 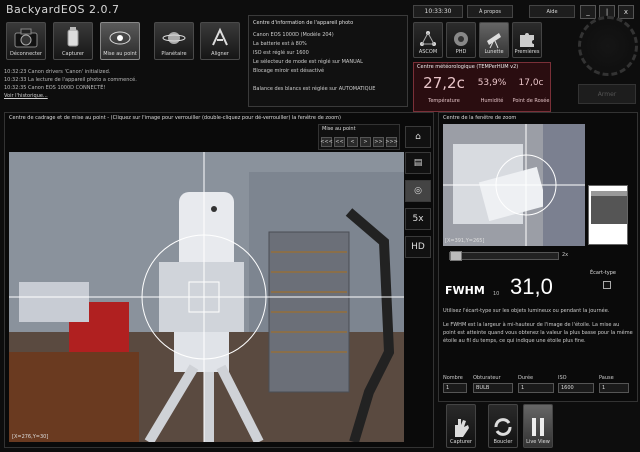 What do you see at coordinates (461, 52) in the screenshot?
I see `phd-label: PHD` at bounding box center [461, 52].